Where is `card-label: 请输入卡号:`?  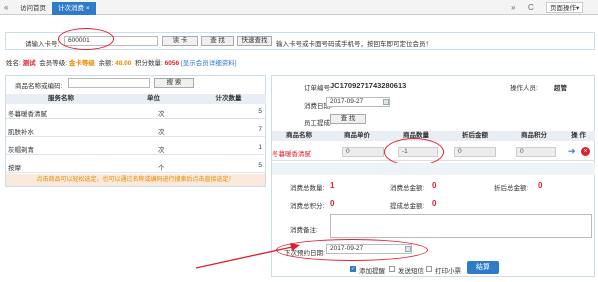
card-label: 请输入卡号: is located at coordinates (42, 44).